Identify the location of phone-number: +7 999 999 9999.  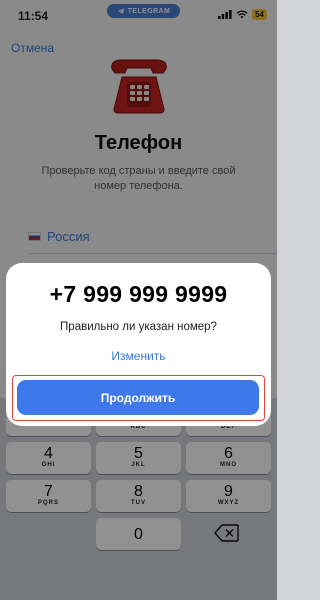
(138, 294).